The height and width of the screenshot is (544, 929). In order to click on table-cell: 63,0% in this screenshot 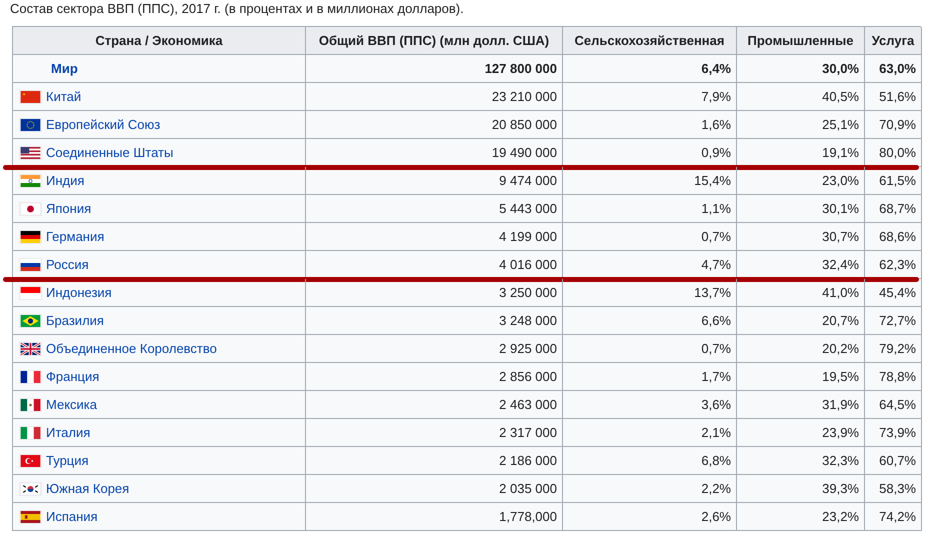, I will do `click(893, 69)`.